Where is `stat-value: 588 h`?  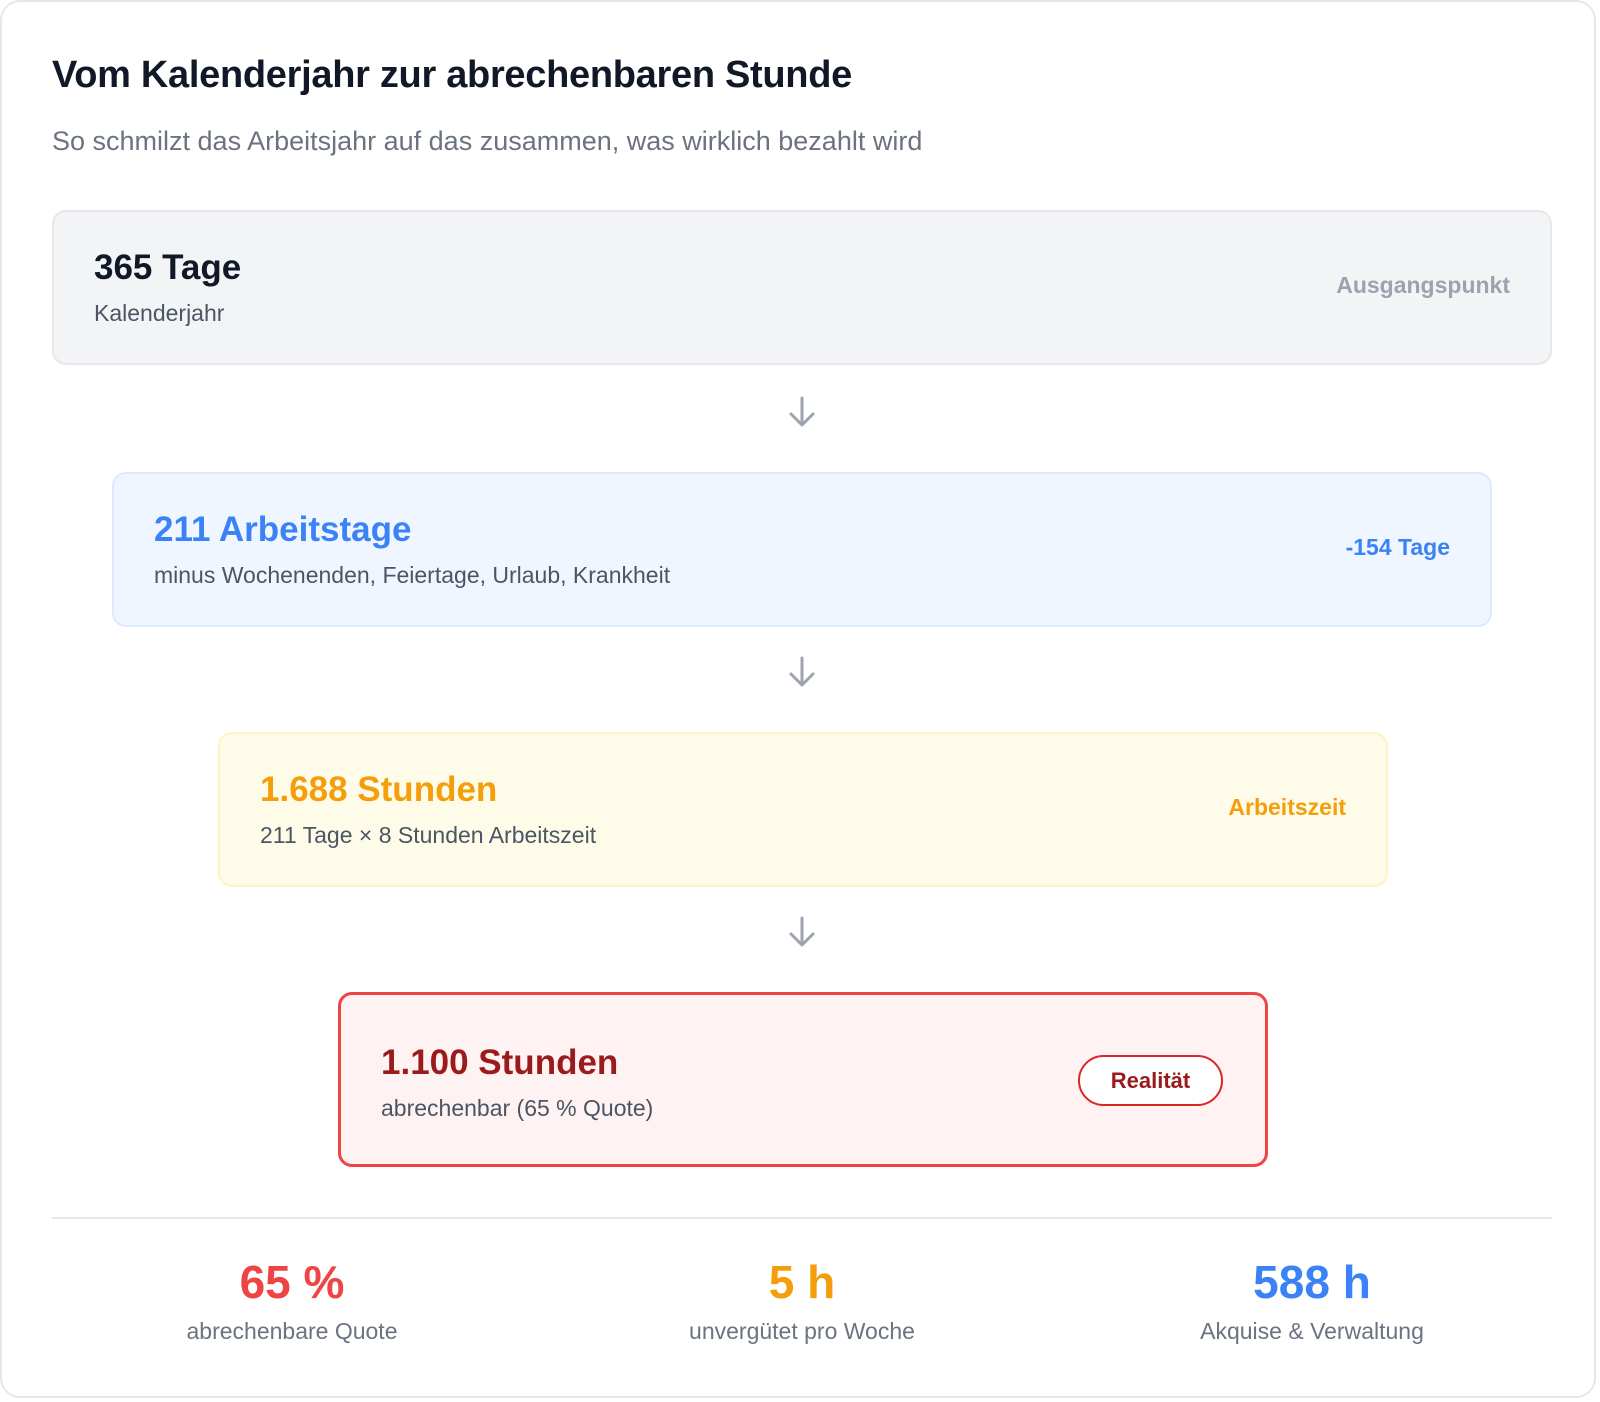
stat-value: 588 h is located at coordinates (1312, 1282).